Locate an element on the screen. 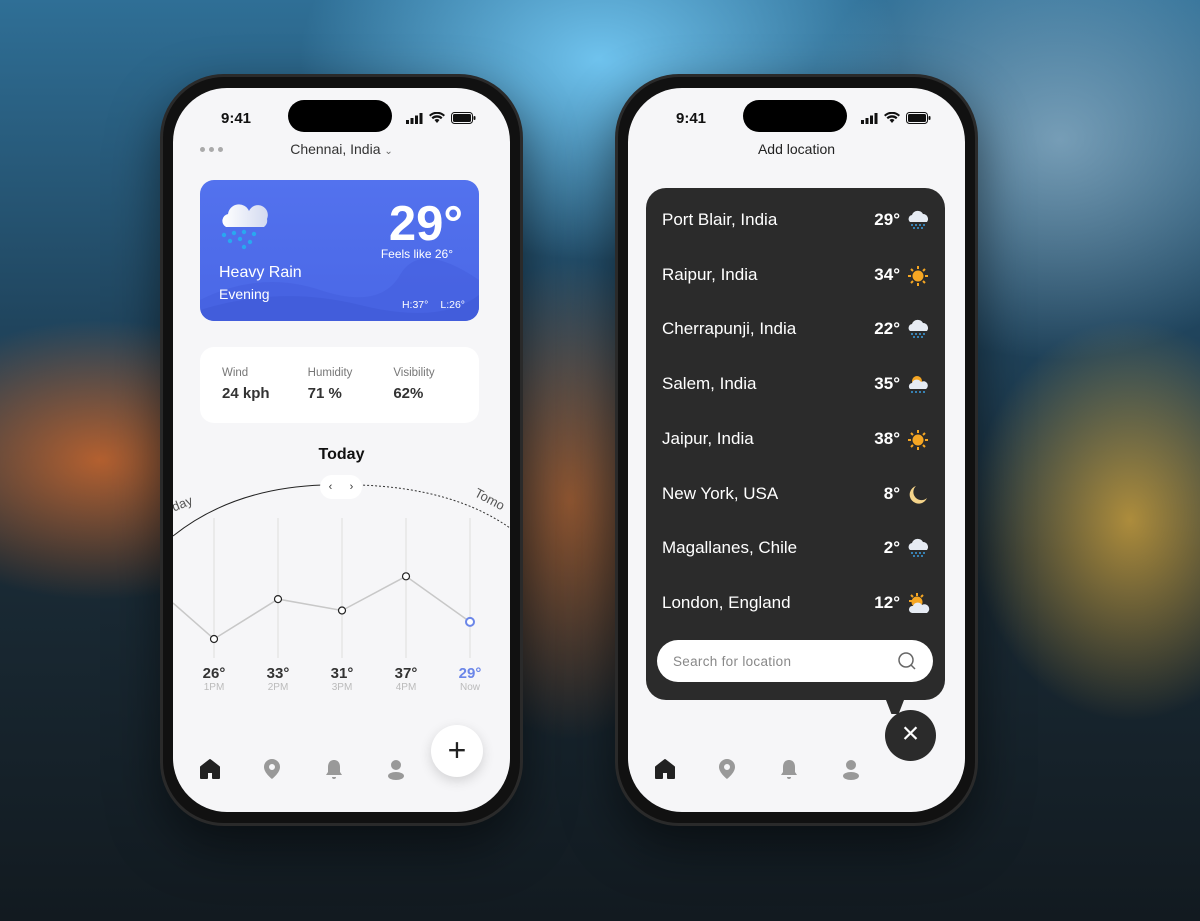 The width and height of the screenshot is (1200, 921). location-temp-group: 29° is located at coordinates (902, 220).